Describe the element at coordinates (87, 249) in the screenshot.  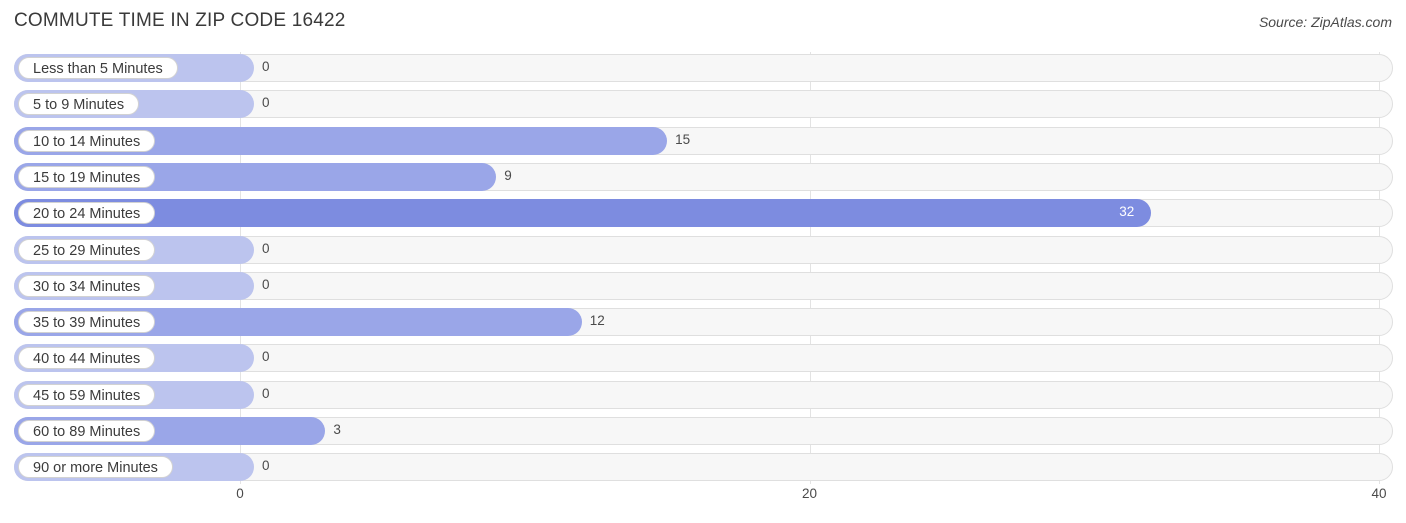
I see `category-label: 25 to 29 Minutes` at that location.